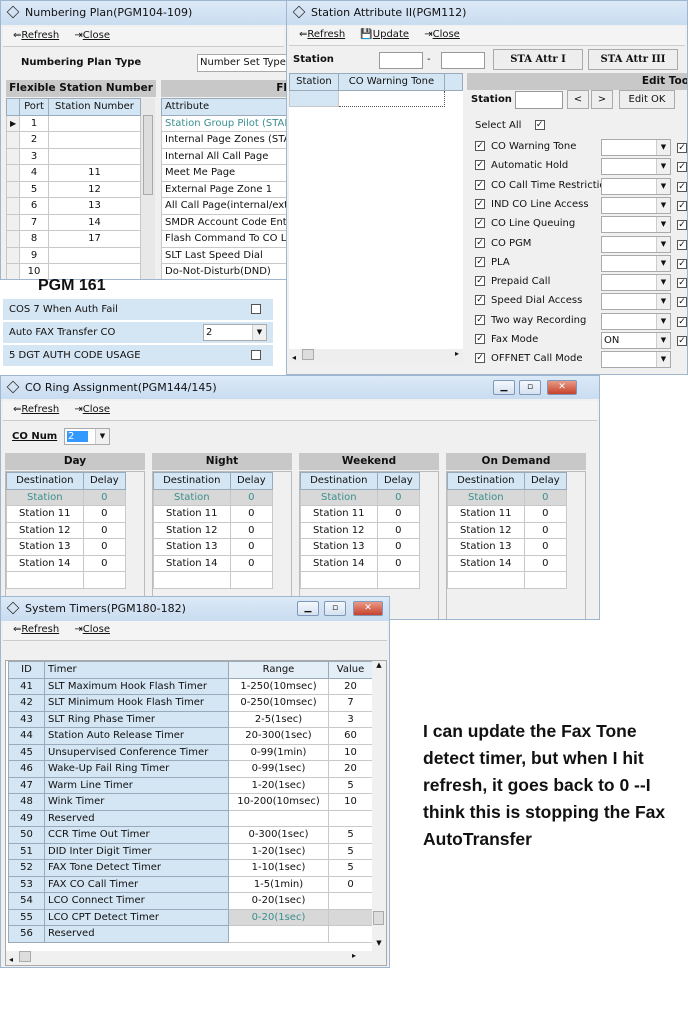 This screenshot has height=1024, width=688. Describe the element at coordinates (148, 188) in the screenshot. I see `scrollbar` at that location.